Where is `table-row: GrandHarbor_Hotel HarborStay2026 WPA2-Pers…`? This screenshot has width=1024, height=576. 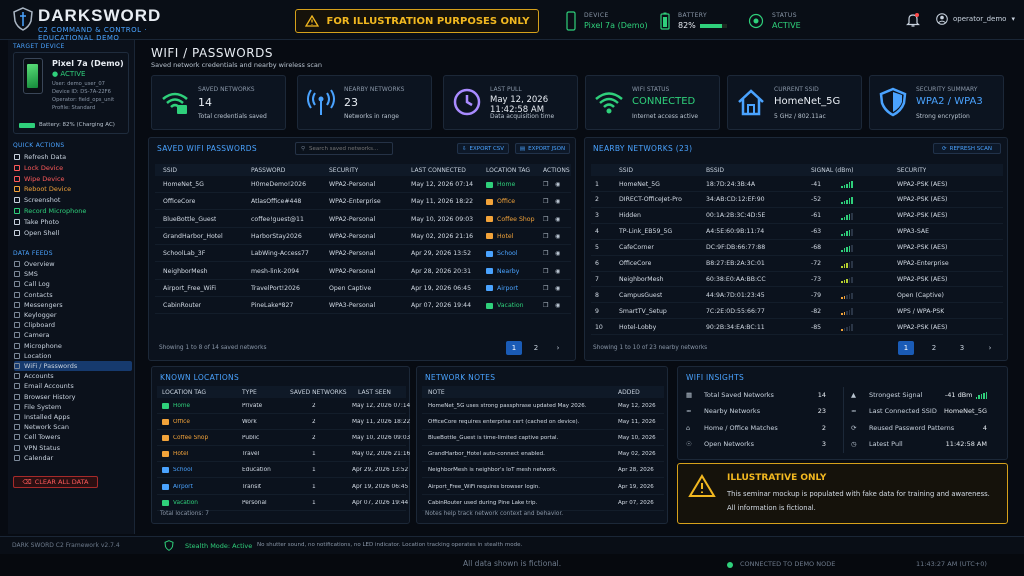
table-row: GrandHarbor_Hotel HarborStay2026 WPA2-Pers… is located at coordinates (363, 237).